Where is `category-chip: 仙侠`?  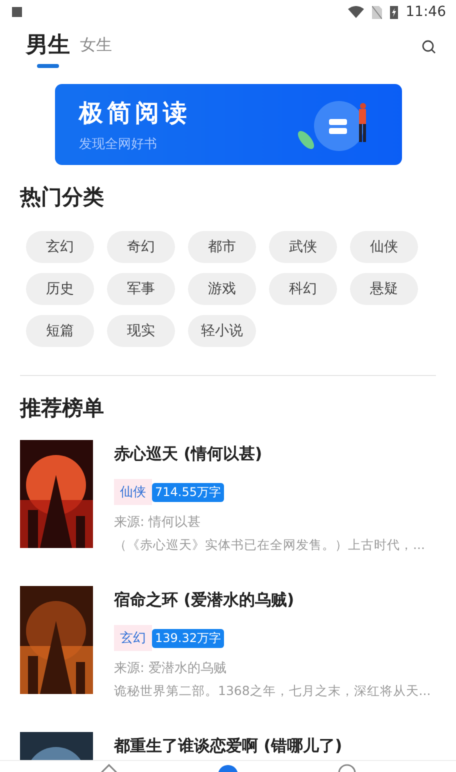 category-chip: 仙侠 is located at coordinates (384, 247).